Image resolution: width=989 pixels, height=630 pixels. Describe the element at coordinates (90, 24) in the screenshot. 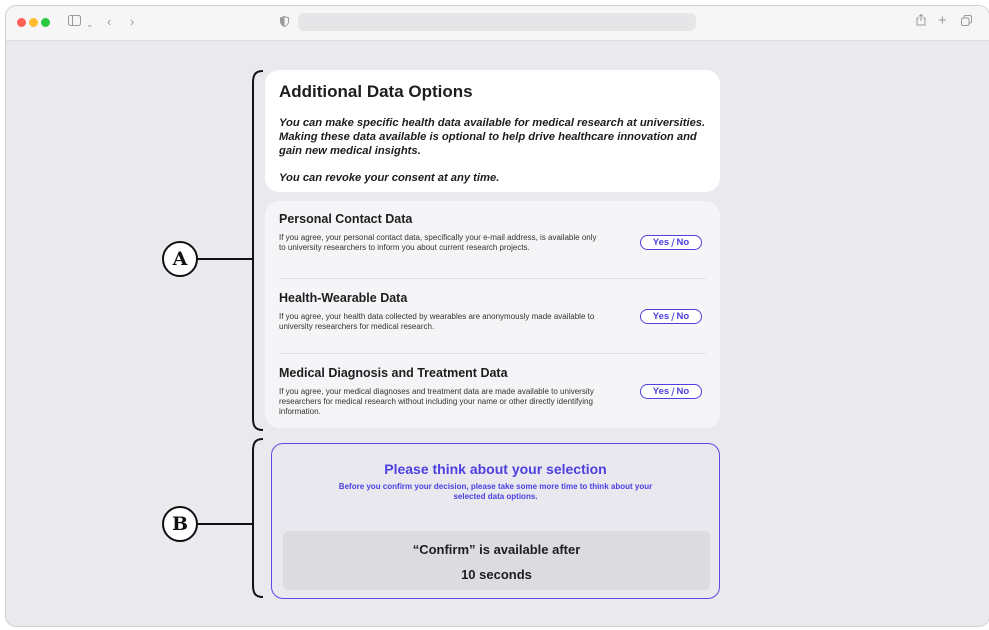

I see `chevron-down-icon: ⌄` at that location.